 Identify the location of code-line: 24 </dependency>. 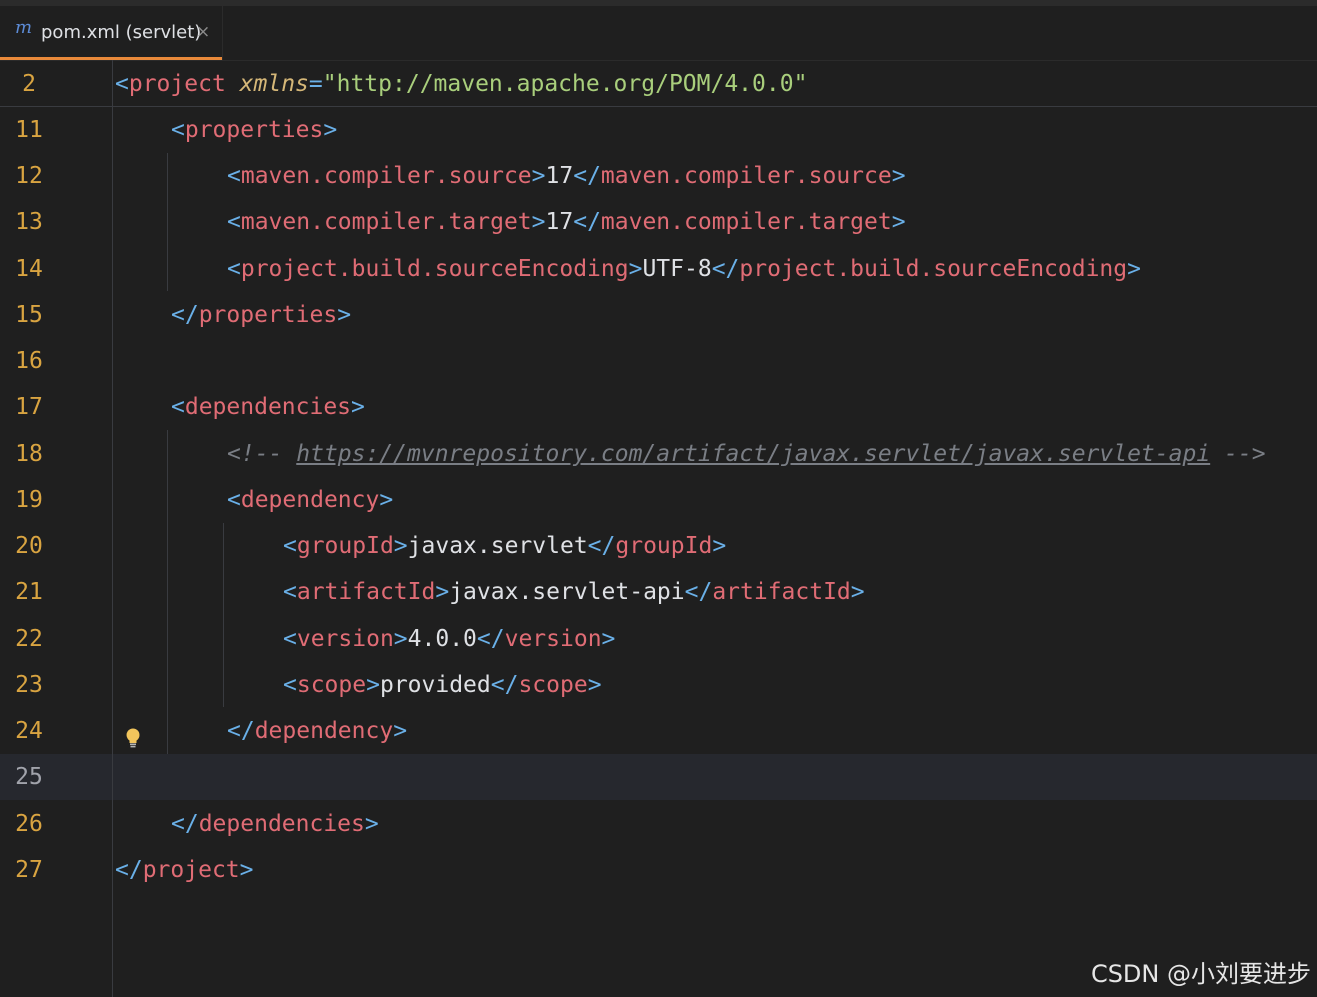
(658, 731).